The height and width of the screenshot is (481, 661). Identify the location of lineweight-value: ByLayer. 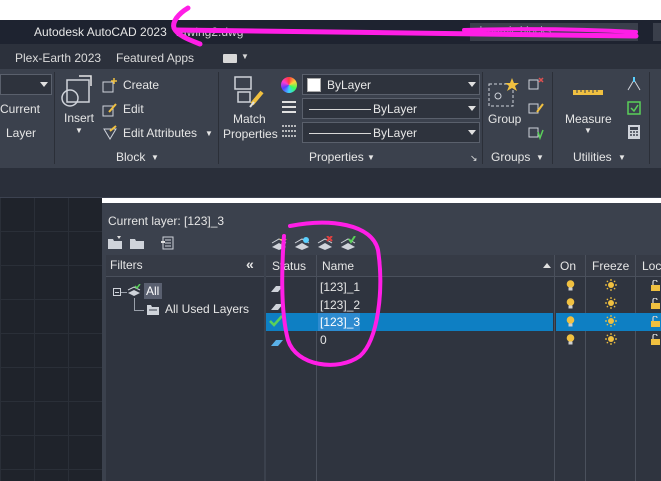
(395, 109).